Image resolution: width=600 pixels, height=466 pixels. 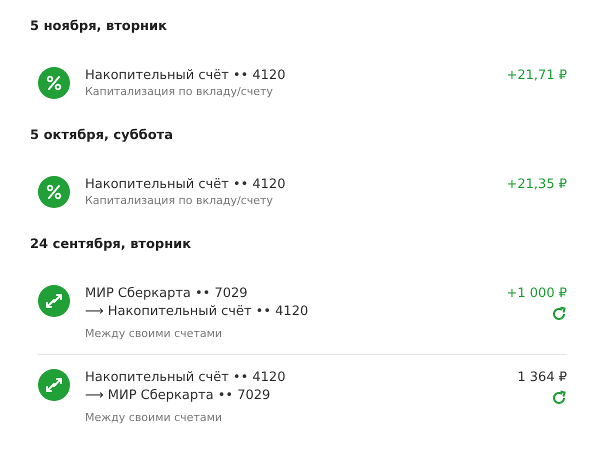 What do you see at coordinates (178, 396) in the screenshot?
I see `destination-account: ⟶ МИР Сберкарта •• 7029` at bounding box center [178, 396].